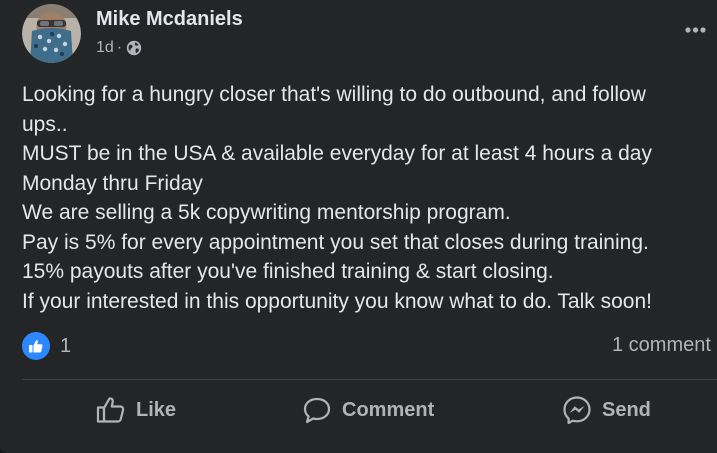  Describe the element at coordinates (388, 409) in the screenshot. I see `comment-label: Comment` at that location.